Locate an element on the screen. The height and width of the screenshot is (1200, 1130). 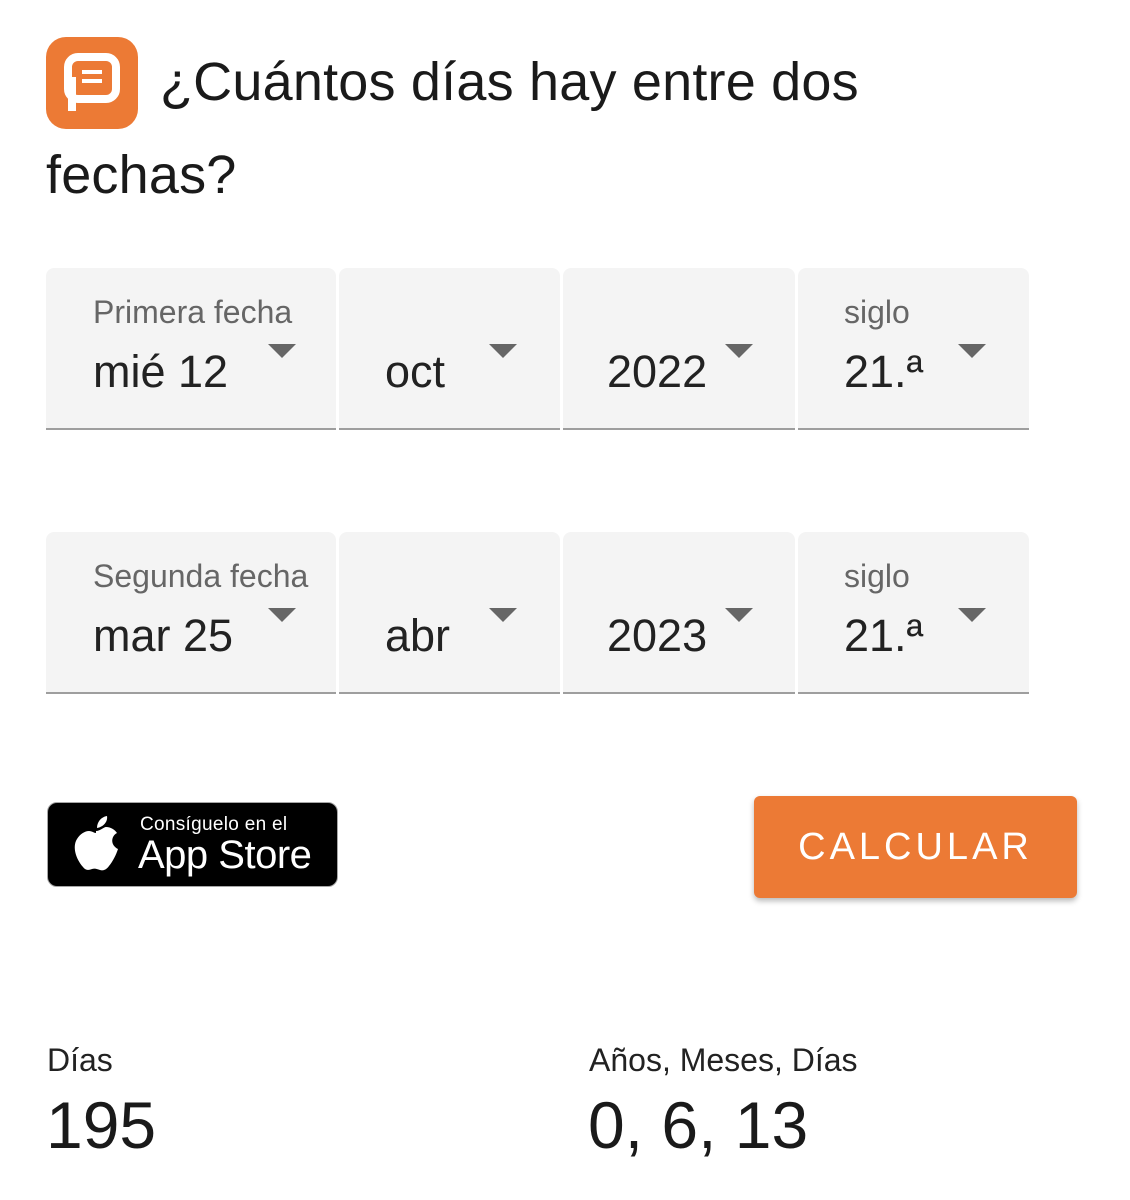
page-title-continued: fechas? is located at coordinates (141, 175).